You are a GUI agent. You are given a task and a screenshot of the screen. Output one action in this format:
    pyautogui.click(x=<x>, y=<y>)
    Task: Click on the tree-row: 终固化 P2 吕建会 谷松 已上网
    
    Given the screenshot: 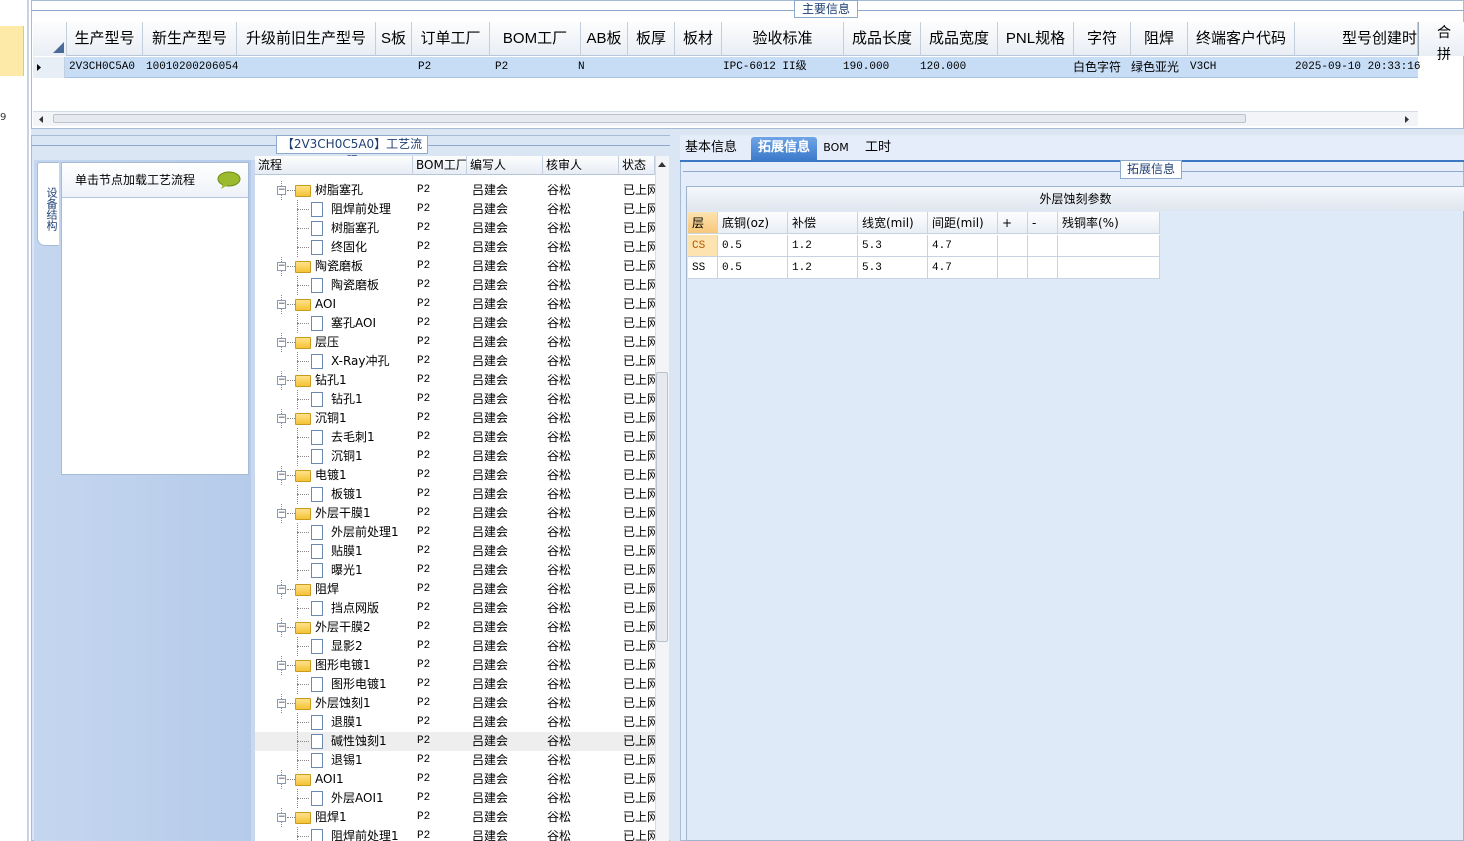 What is the action you would take?
    pyautogui.click(x=455, y=247)
    